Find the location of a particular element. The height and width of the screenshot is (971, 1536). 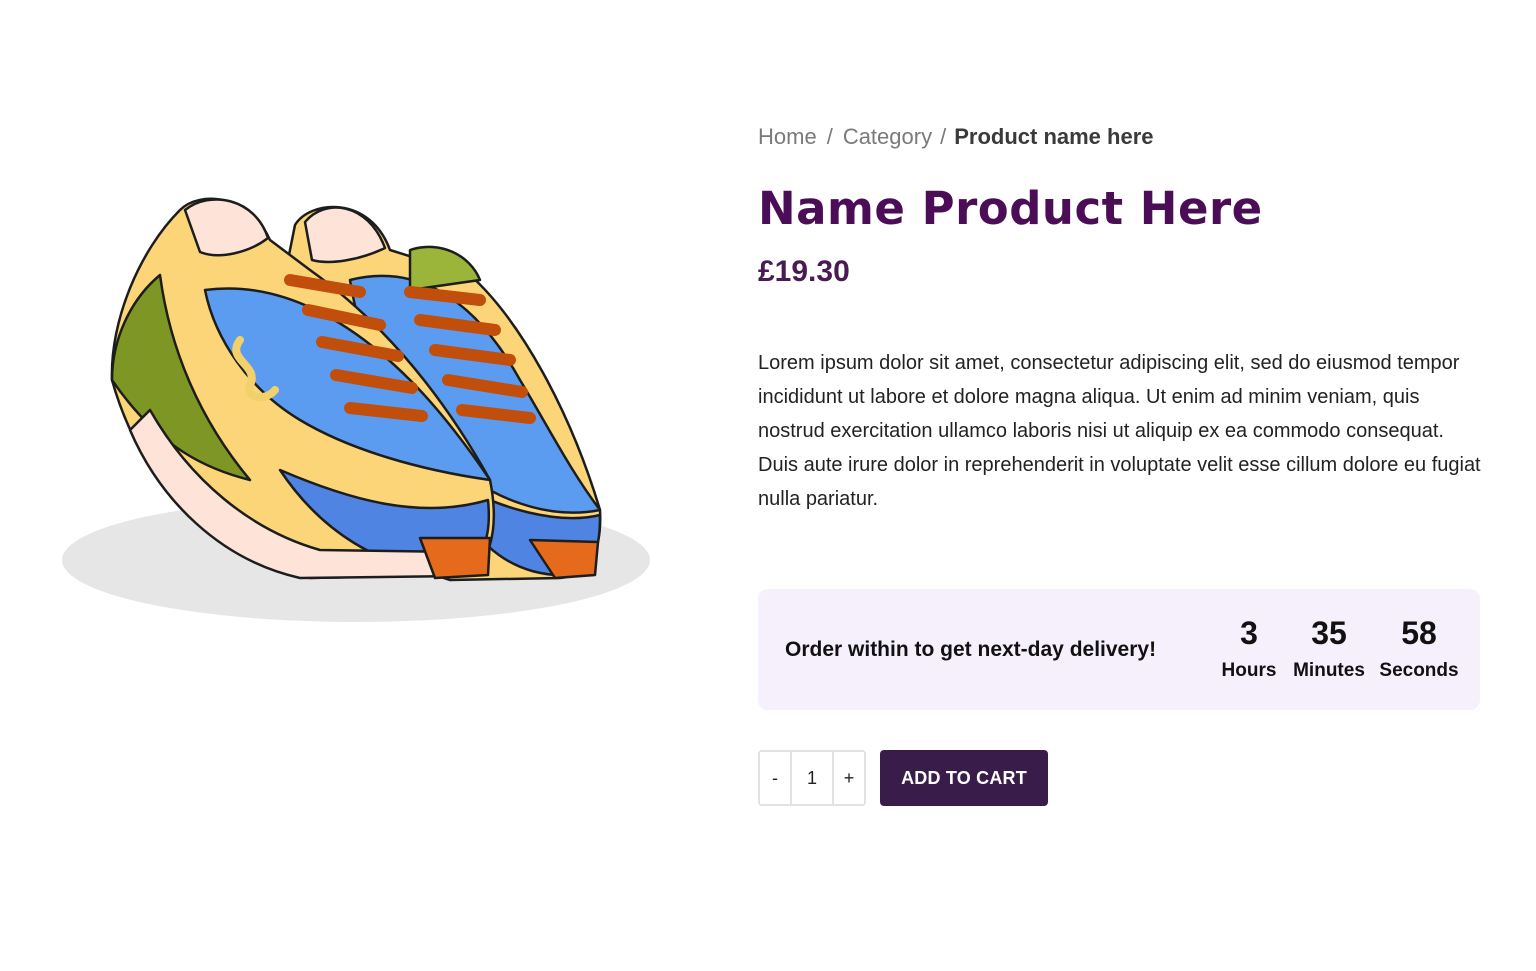

product-price: £19.30 is located at coordinates (804, 271).